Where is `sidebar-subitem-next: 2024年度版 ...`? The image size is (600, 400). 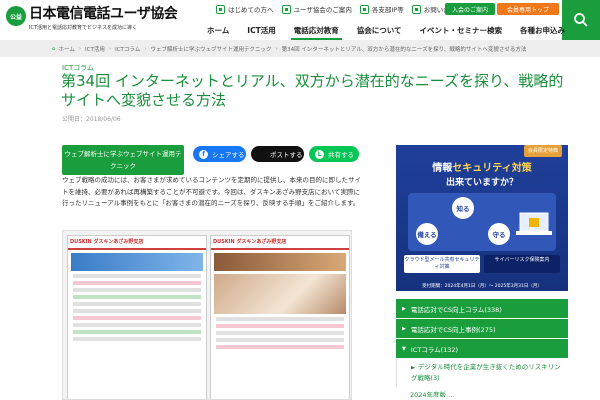 sidebar-subitem-next: 2024年度版 ... is located at coordinates (482, 392).